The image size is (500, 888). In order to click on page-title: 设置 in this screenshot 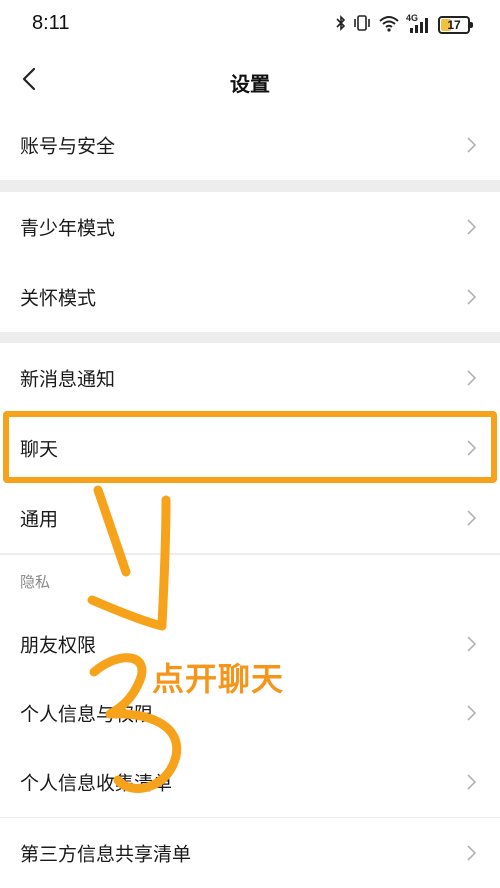, I will do `click(250, 84)`.